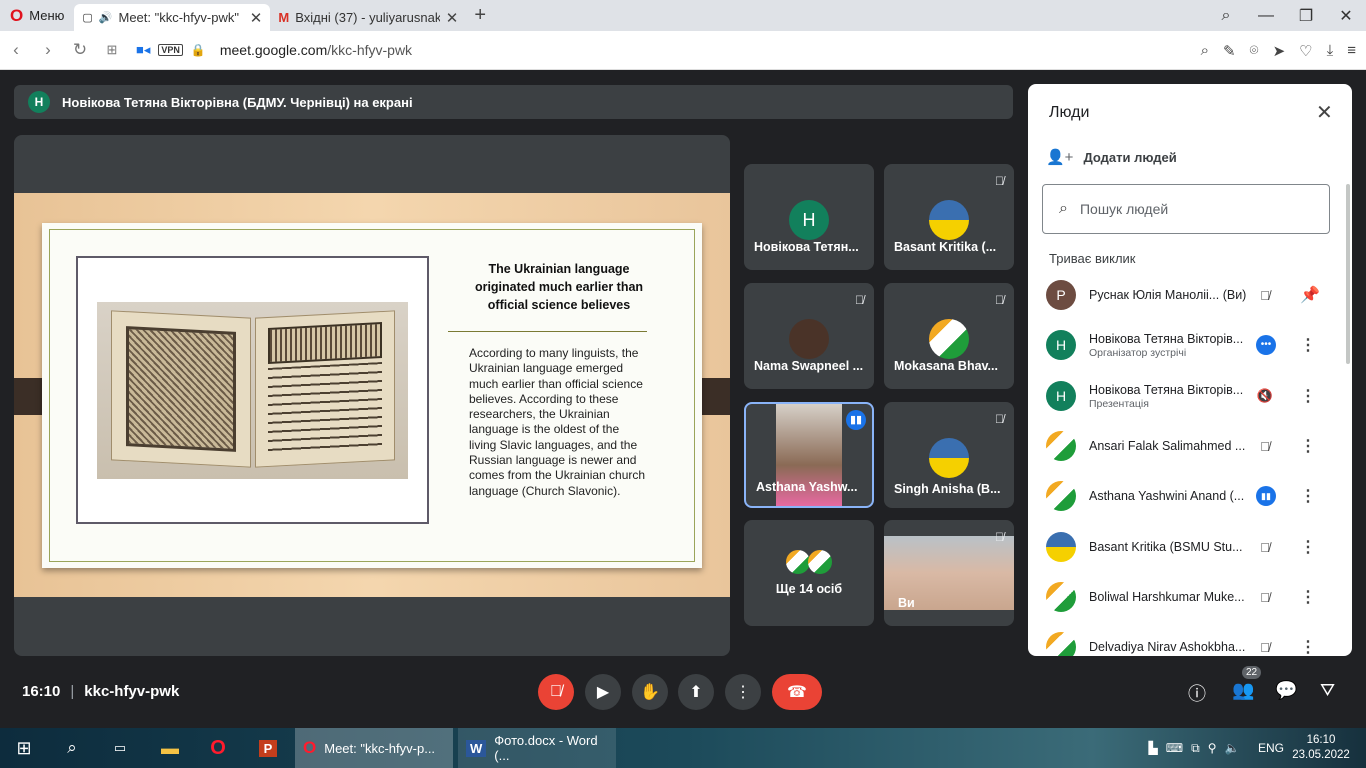 This screenshot has width=1366, height=768. Describe the element at coordinates (476, 748) in the screenshot. I see `word-icon: W` at that location.